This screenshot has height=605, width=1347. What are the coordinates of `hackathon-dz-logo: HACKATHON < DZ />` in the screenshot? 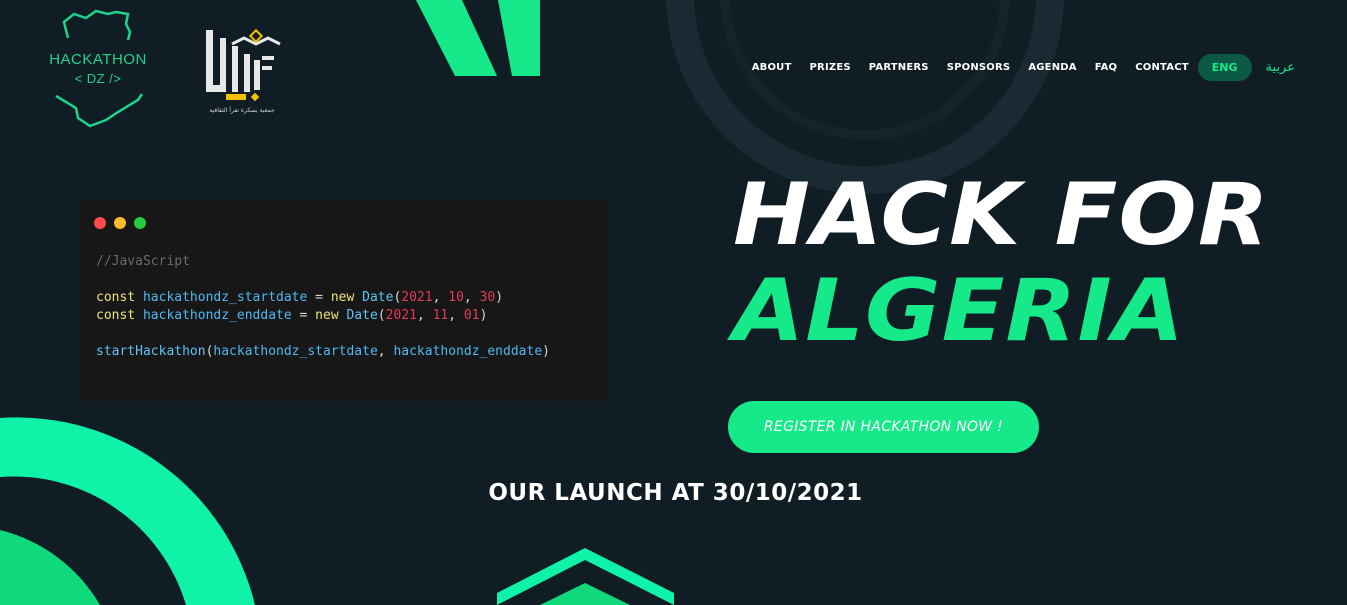 It's located at (98, 69).